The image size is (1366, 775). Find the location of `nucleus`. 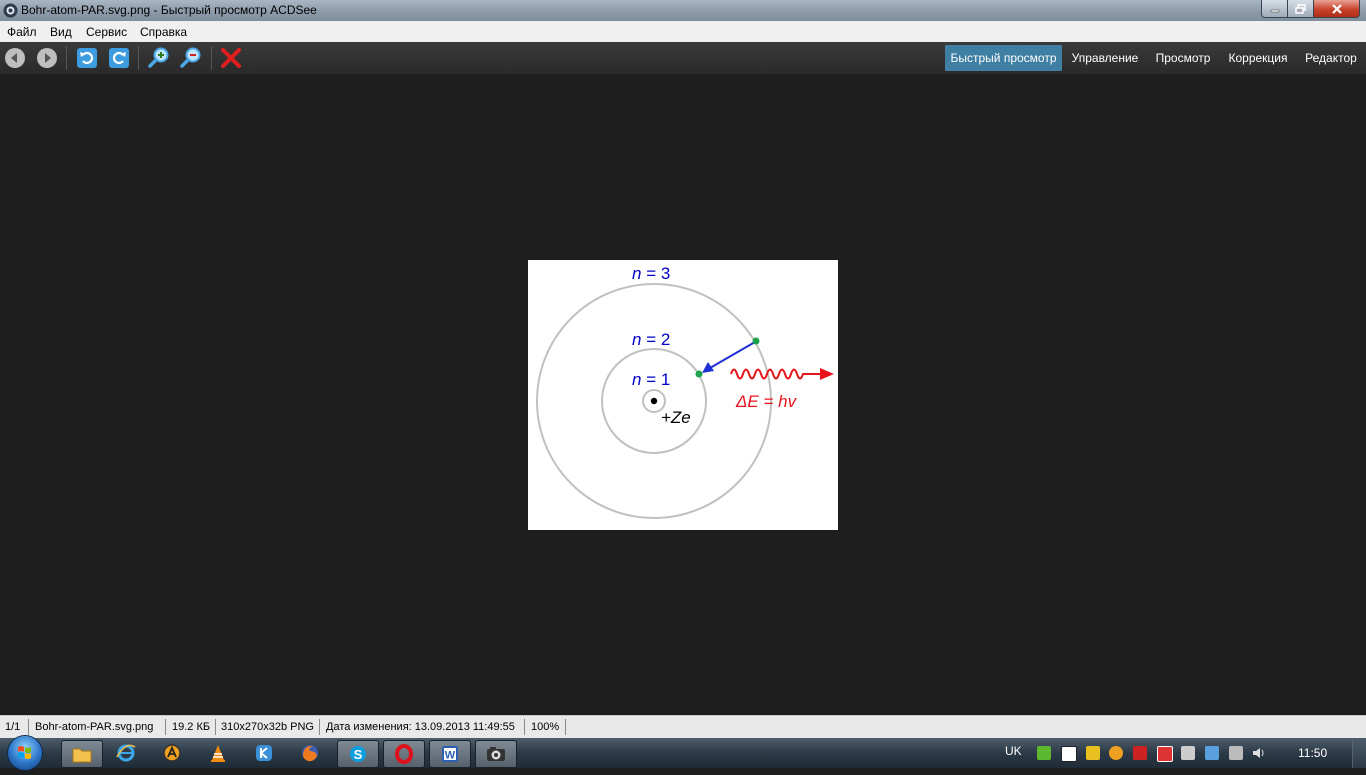

nucleus is located at coordinates (654, 401).